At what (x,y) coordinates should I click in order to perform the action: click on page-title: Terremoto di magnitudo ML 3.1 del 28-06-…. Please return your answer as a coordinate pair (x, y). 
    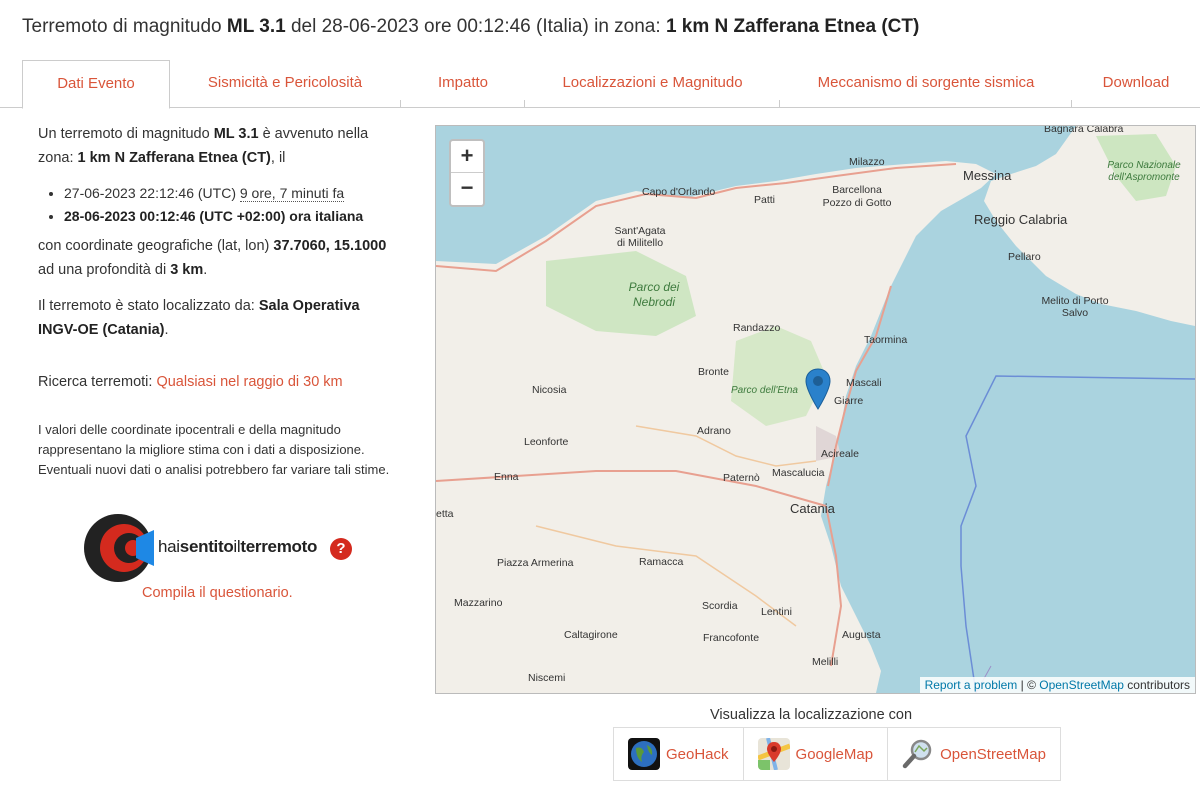
    Looking at the image, I should click on (470, 27).